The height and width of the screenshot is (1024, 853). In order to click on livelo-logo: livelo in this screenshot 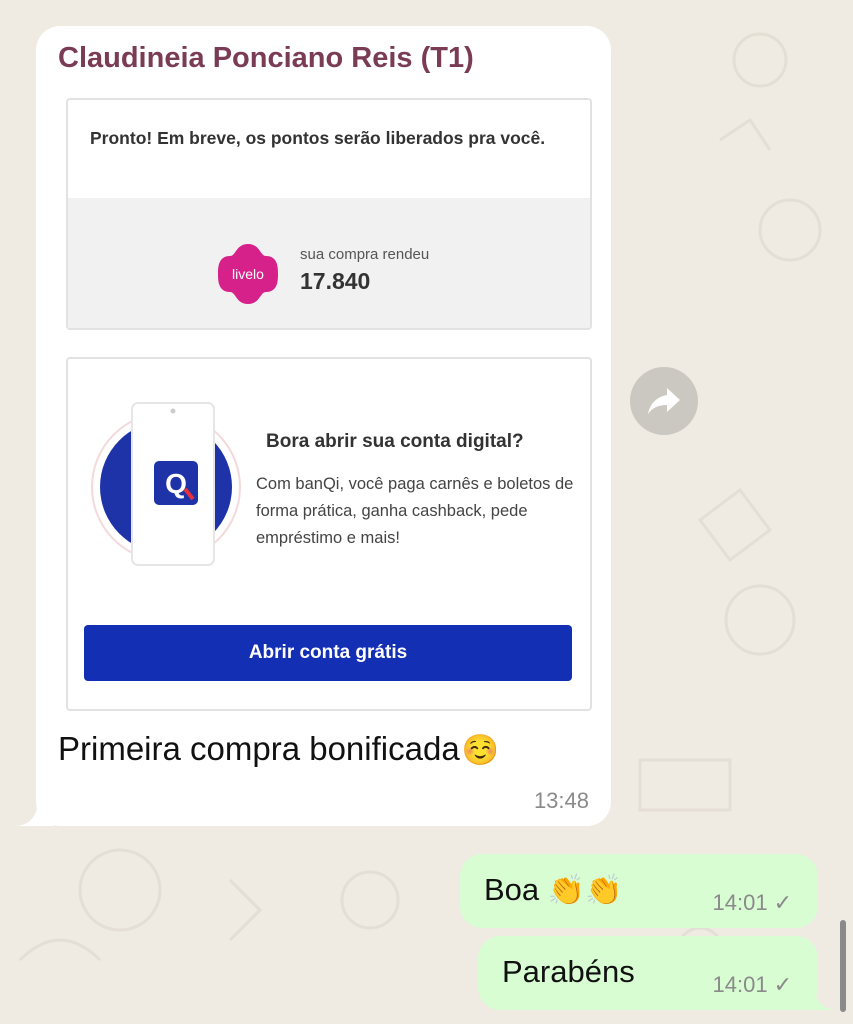, I will do `click(248, 274)`.